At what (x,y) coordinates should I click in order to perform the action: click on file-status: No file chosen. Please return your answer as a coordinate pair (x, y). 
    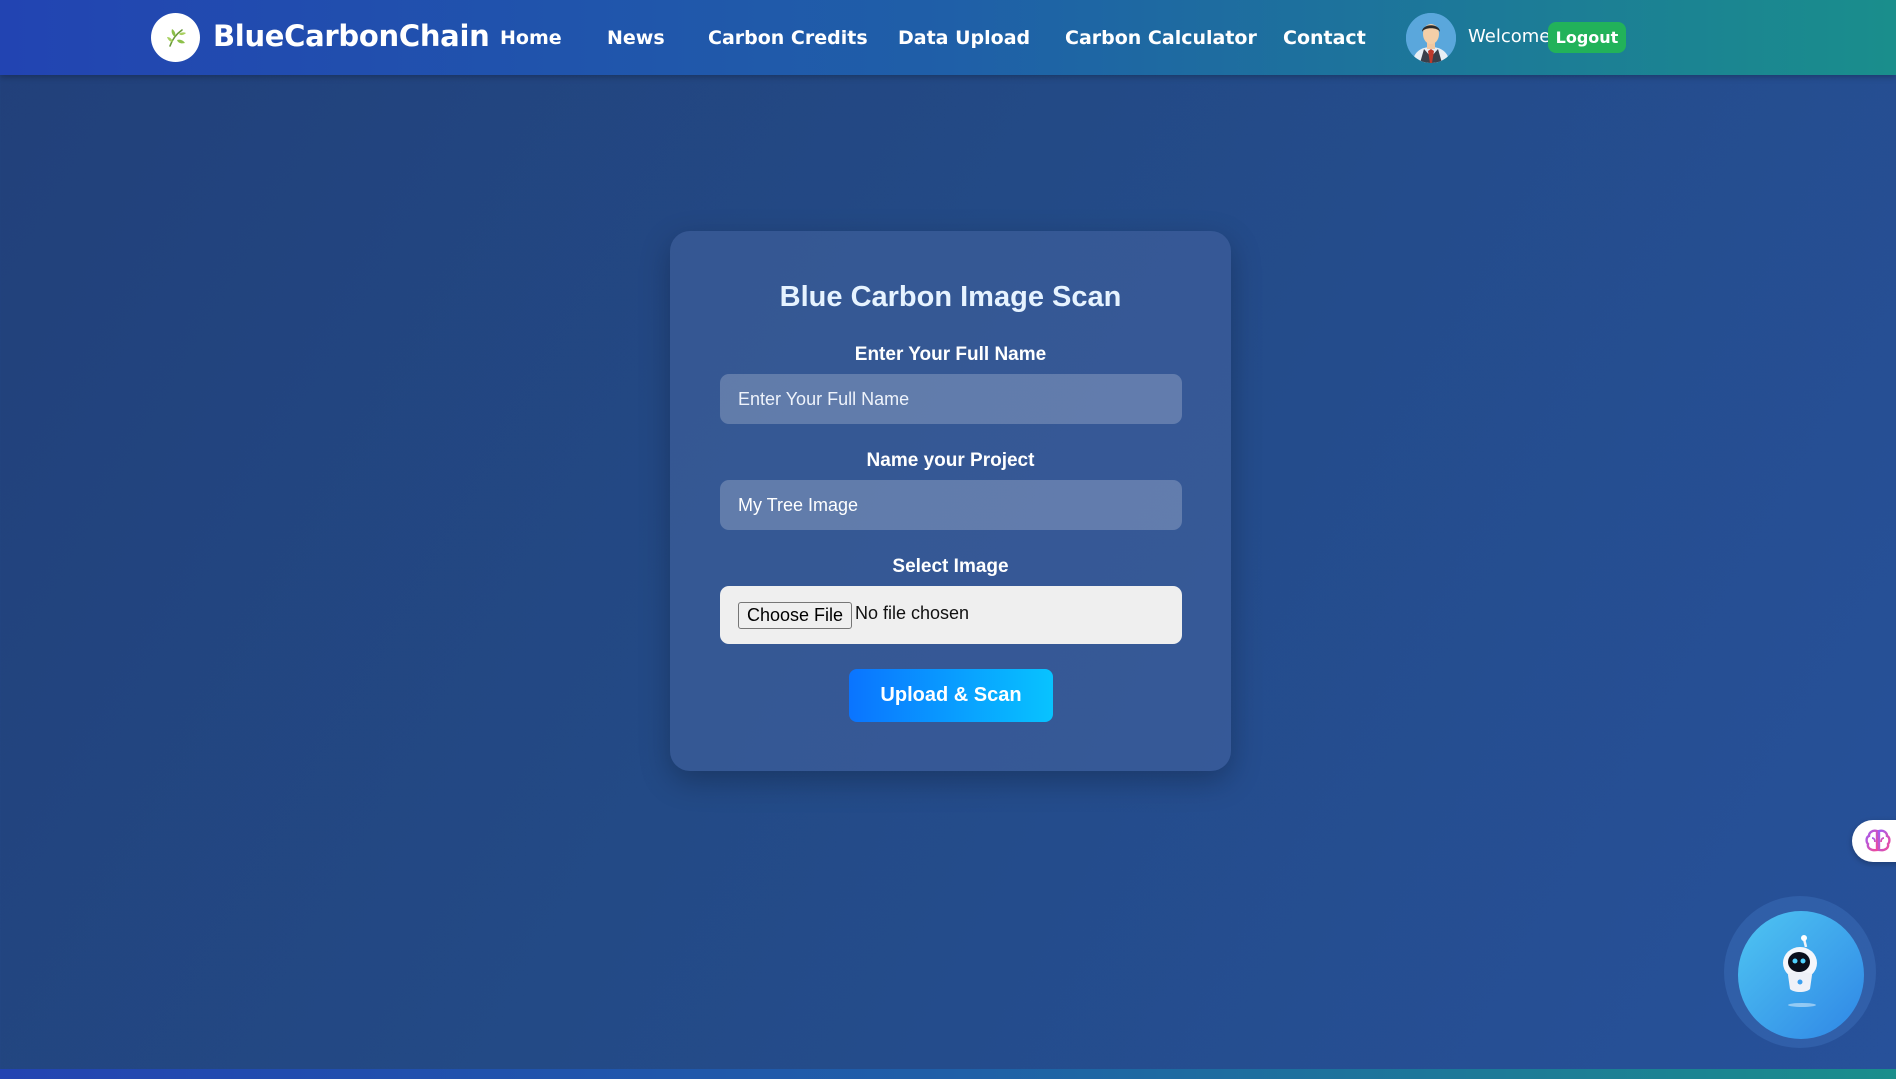
    Looking at the image, I should click on (912, 613).